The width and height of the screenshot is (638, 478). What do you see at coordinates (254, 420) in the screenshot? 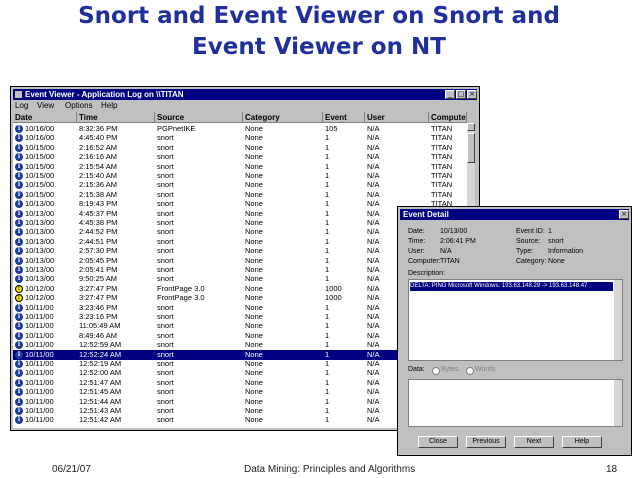
I see `cell-category: None` at bounding box center [254, 420].